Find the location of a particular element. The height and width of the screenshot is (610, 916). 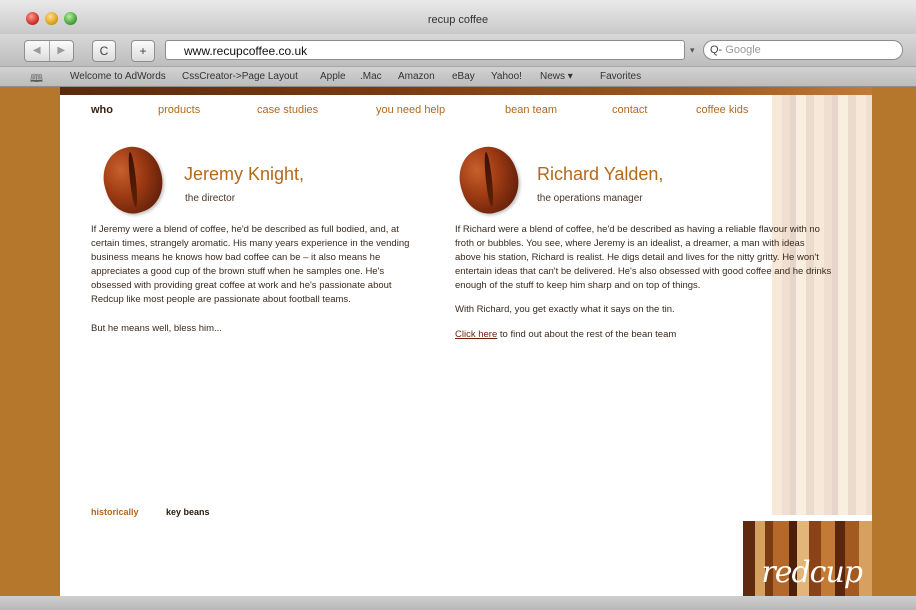

nav-contact: contact is located at coordinates (629, 110).